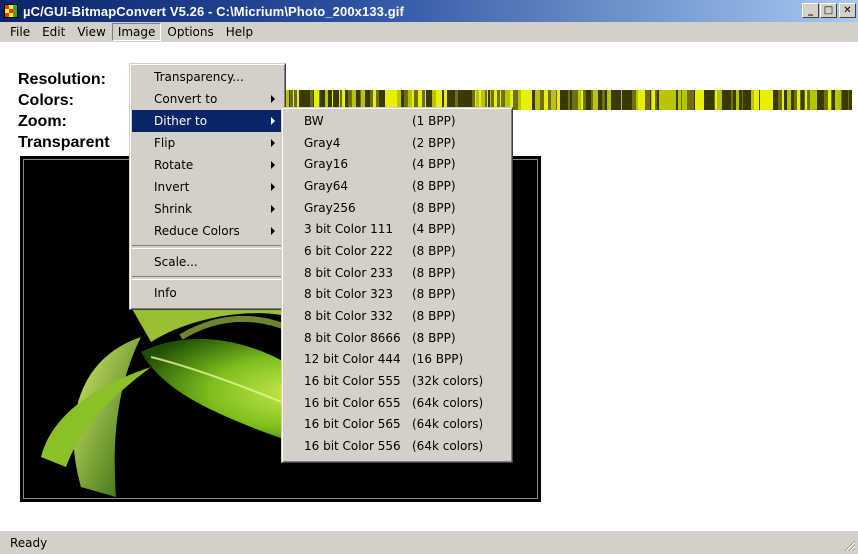 Image resolution: width=858 pixels, height=554 pixels. Describe the element at coordinates (448, 381) in the screenshot. I see `dither-item-bpp: (32k colors)` at that location.